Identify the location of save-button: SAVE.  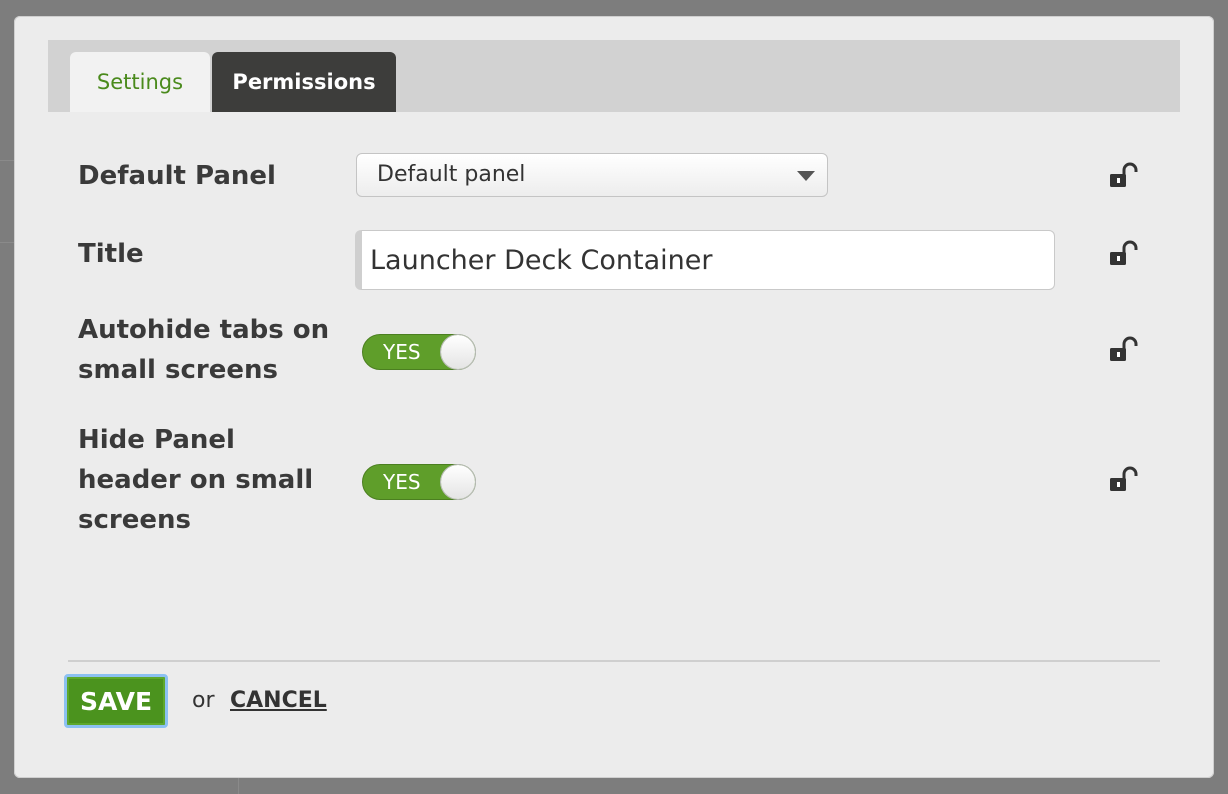
(116, 701).